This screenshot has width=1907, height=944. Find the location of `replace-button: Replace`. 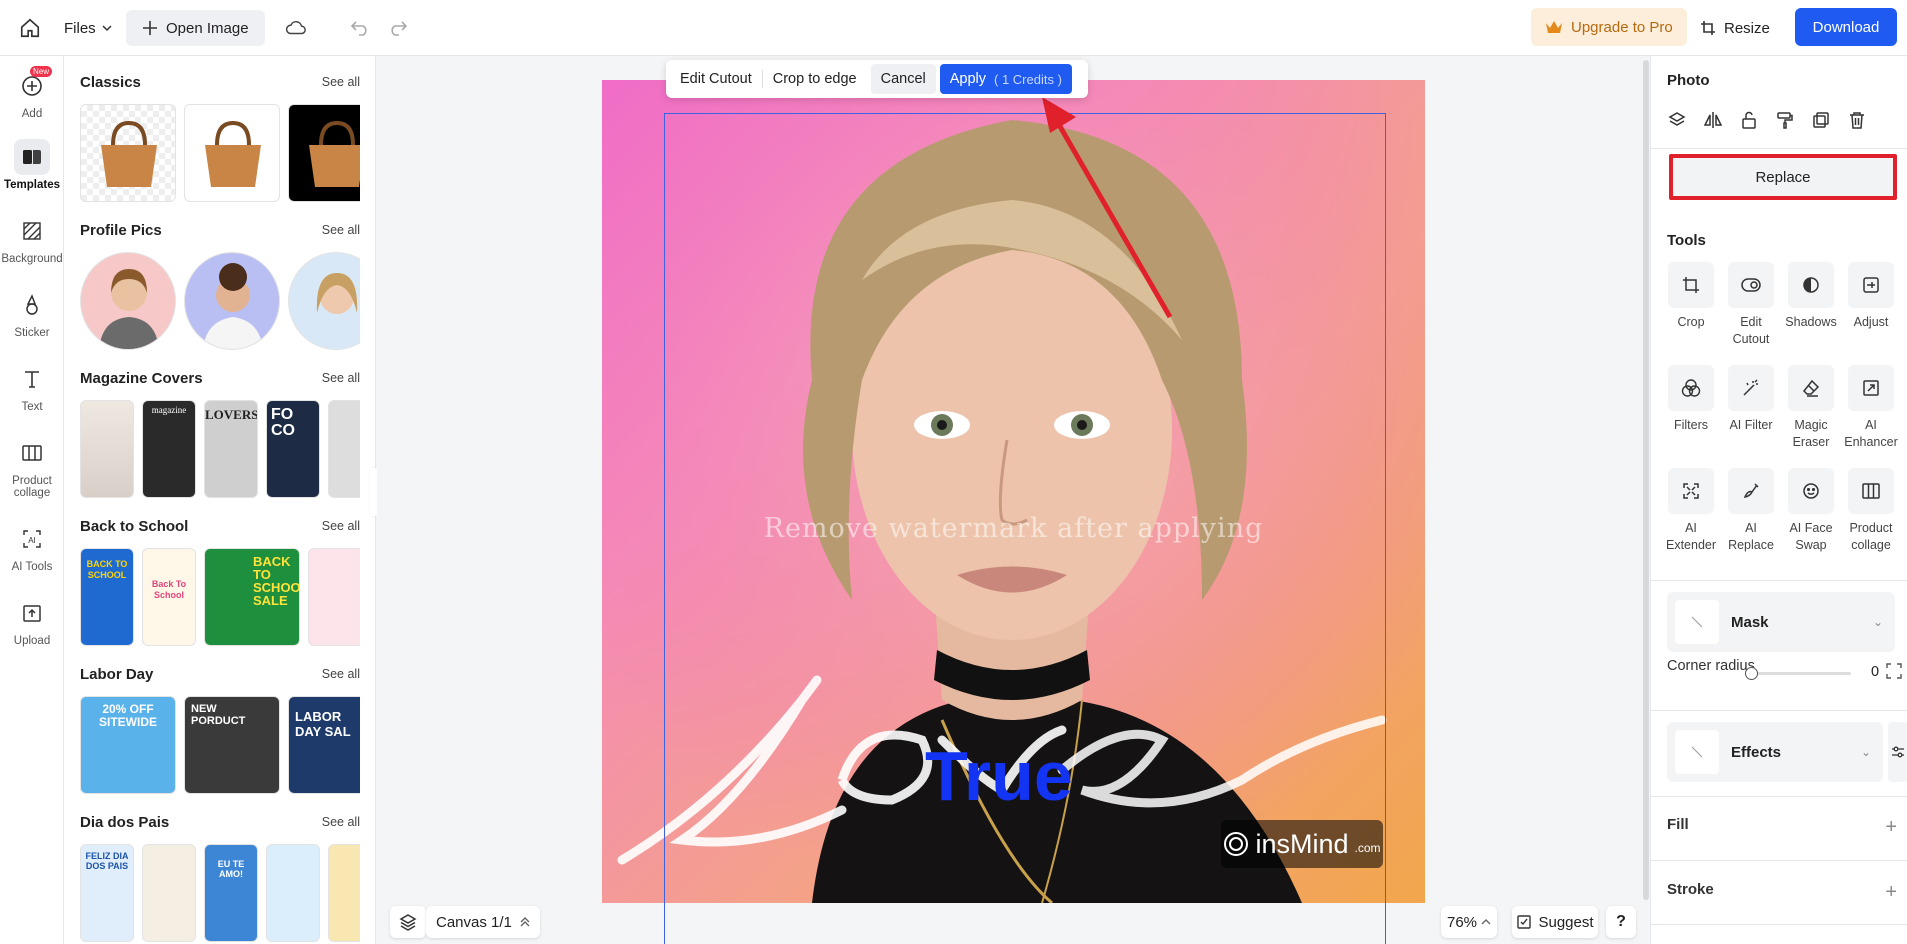

replace-button: Replace is located at coordinates (1783, 177).